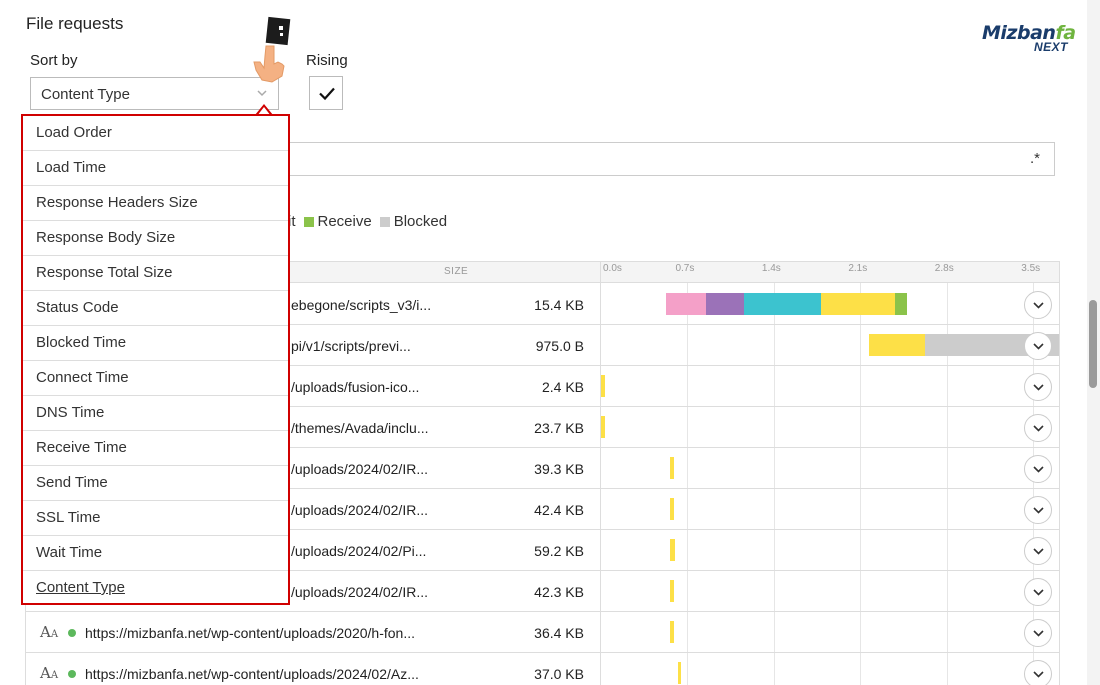  I want to click on sort-option-response-headers-size: Response Headers Size, so click(155, 203).